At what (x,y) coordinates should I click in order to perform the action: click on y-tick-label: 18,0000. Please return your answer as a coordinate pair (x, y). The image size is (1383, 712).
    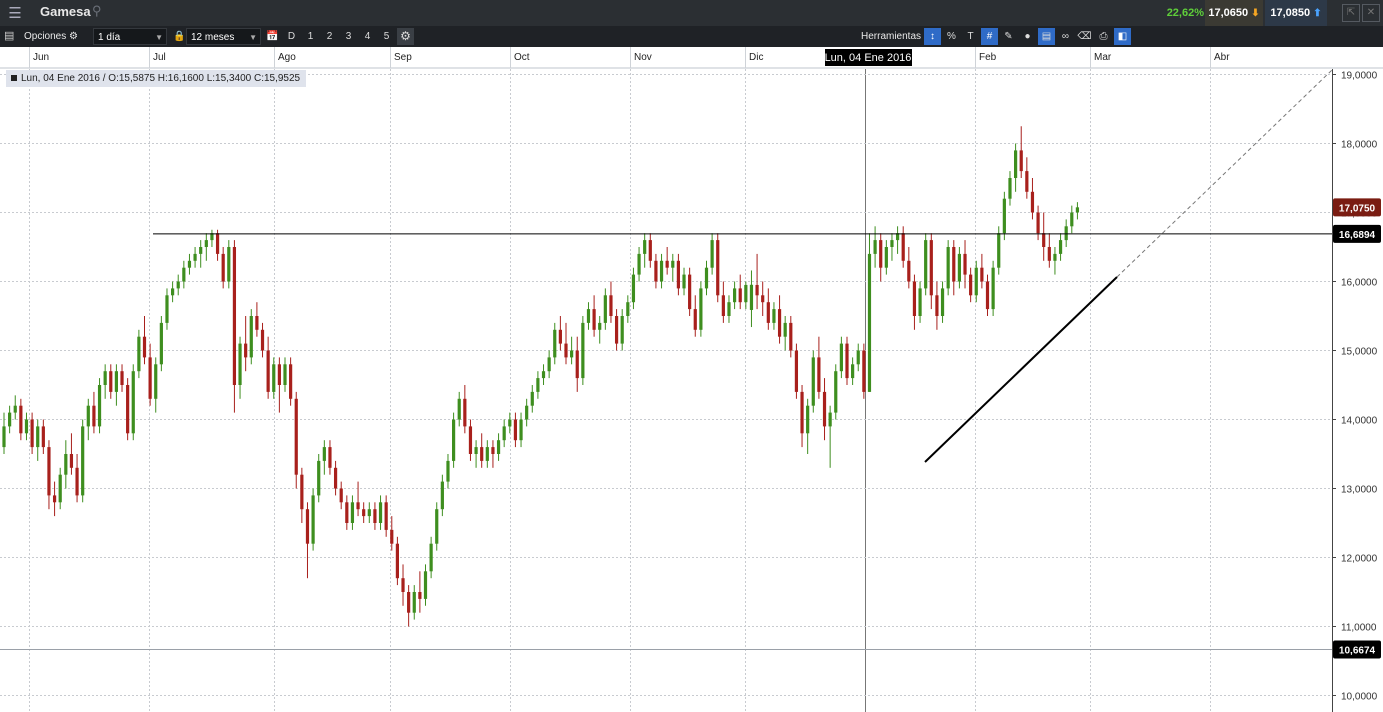
    Looking at the image, I should click on (1359, 145).